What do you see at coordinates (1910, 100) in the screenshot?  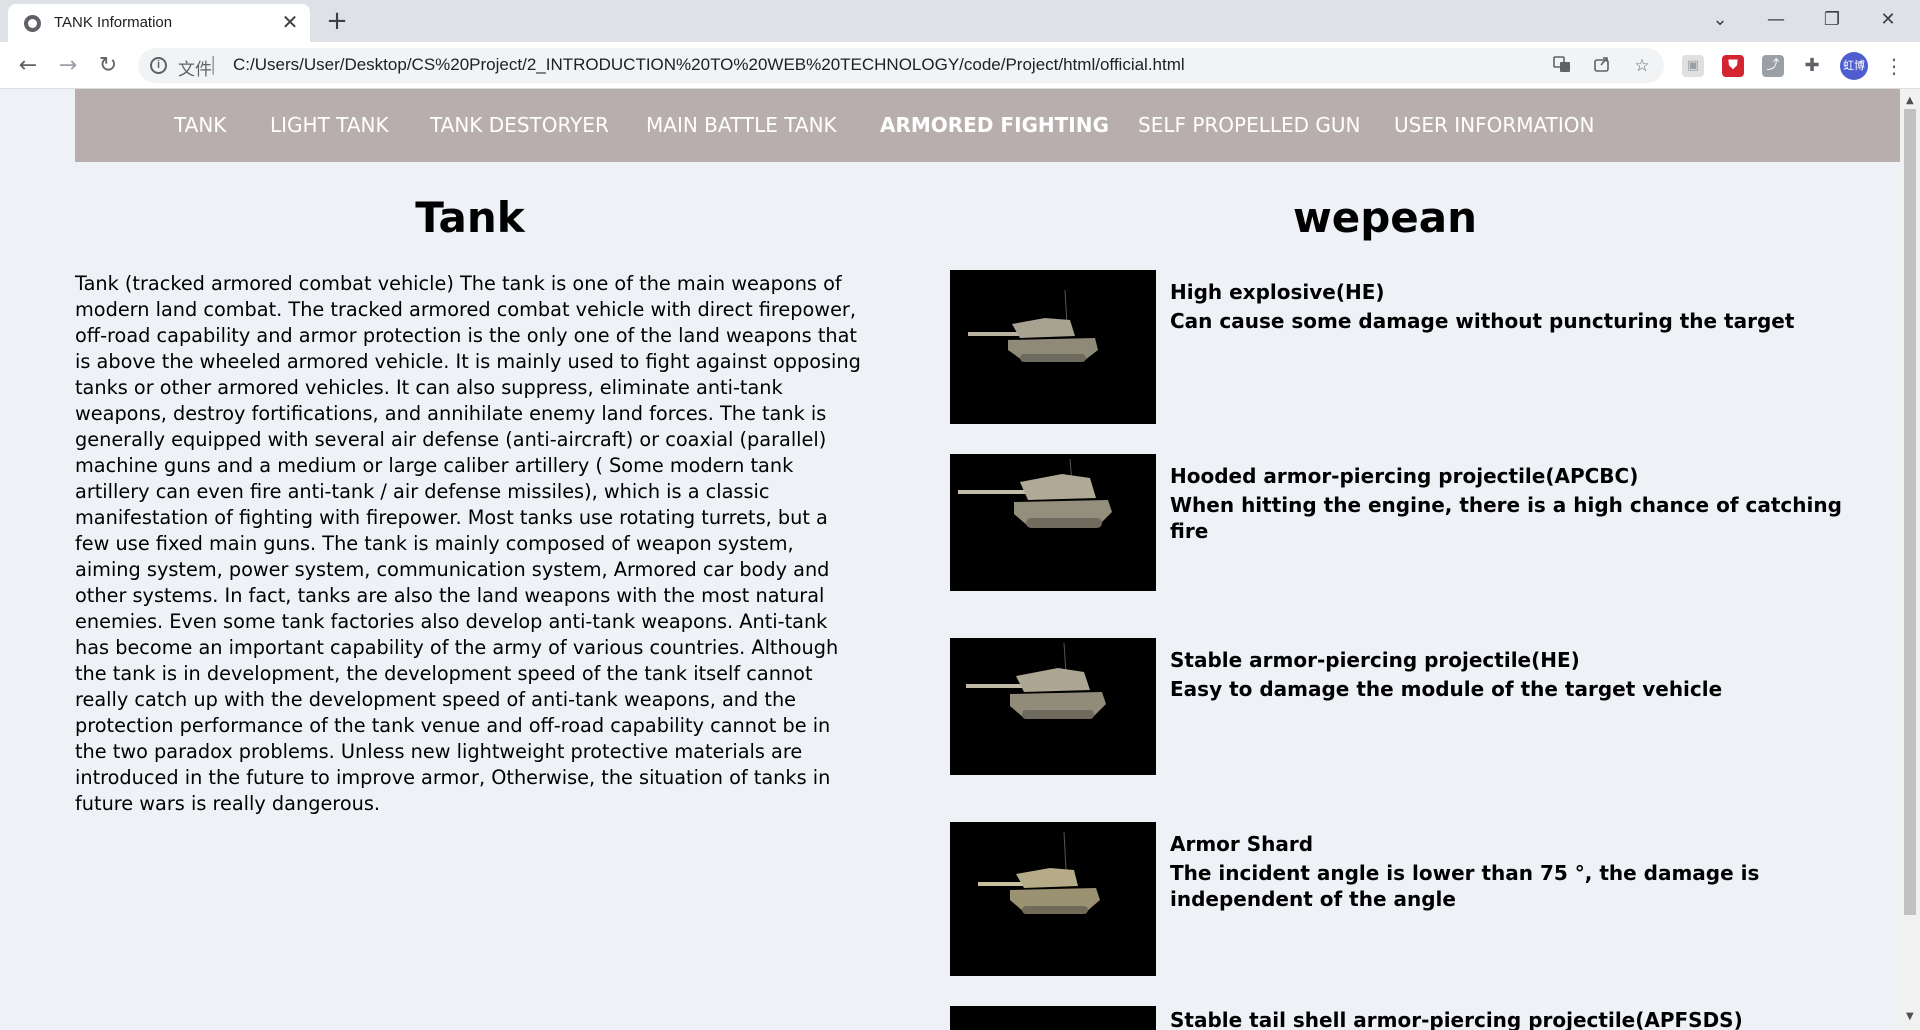 I see `scroll-up-arrow-icon: ▲` at bounding box center [1910, 100].